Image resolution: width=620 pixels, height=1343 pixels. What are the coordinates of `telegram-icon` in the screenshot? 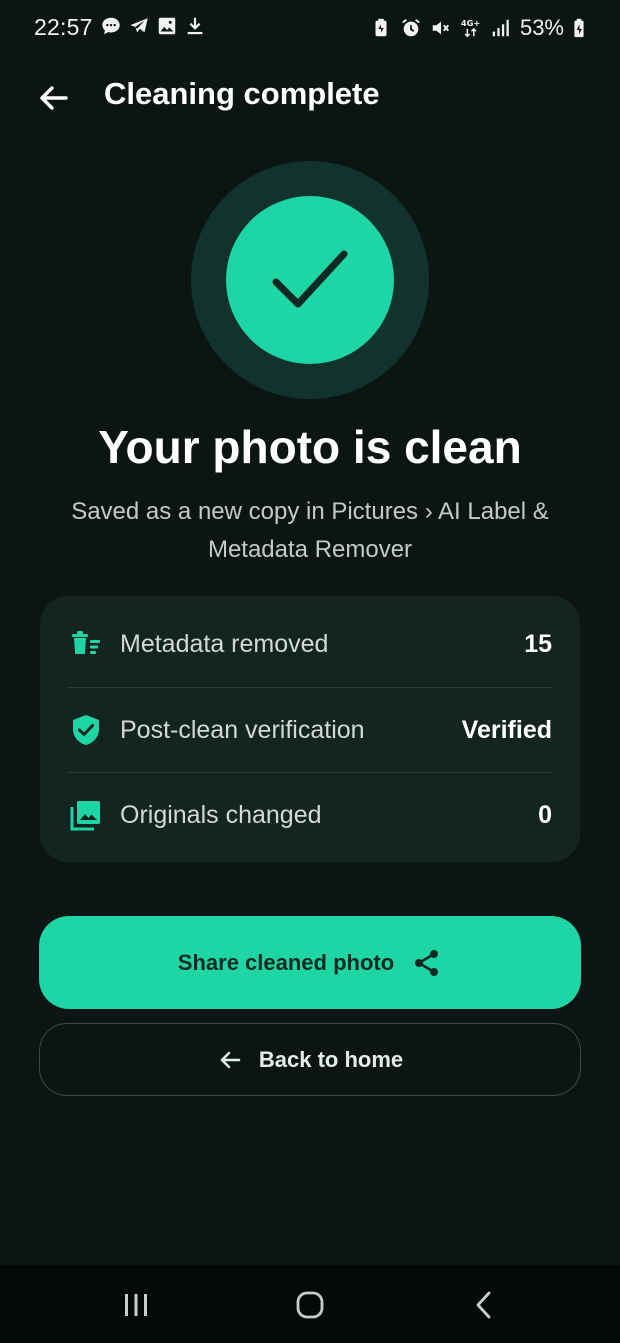 It's located at (139, 25).